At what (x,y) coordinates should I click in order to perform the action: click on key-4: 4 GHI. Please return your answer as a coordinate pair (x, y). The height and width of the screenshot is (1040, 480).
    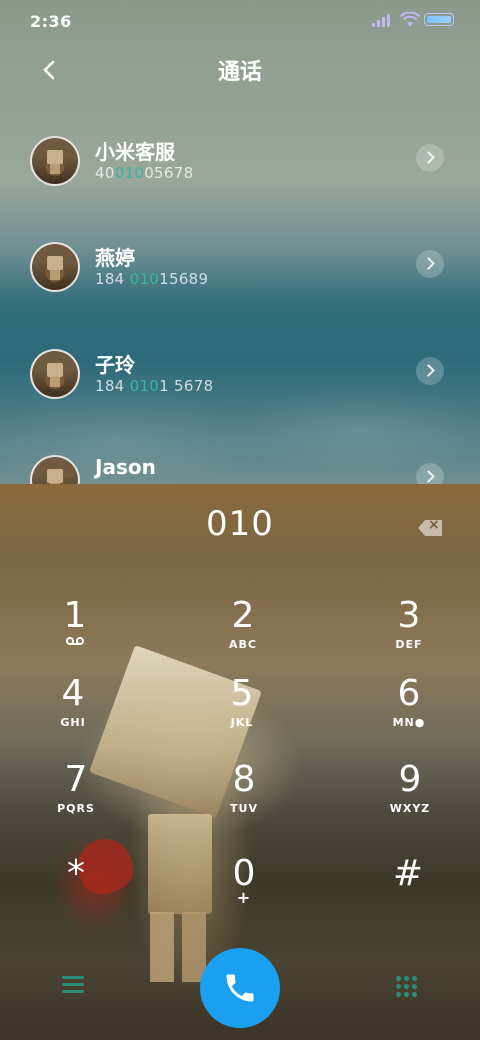
    Looking at the image, I should click on (73, 713).